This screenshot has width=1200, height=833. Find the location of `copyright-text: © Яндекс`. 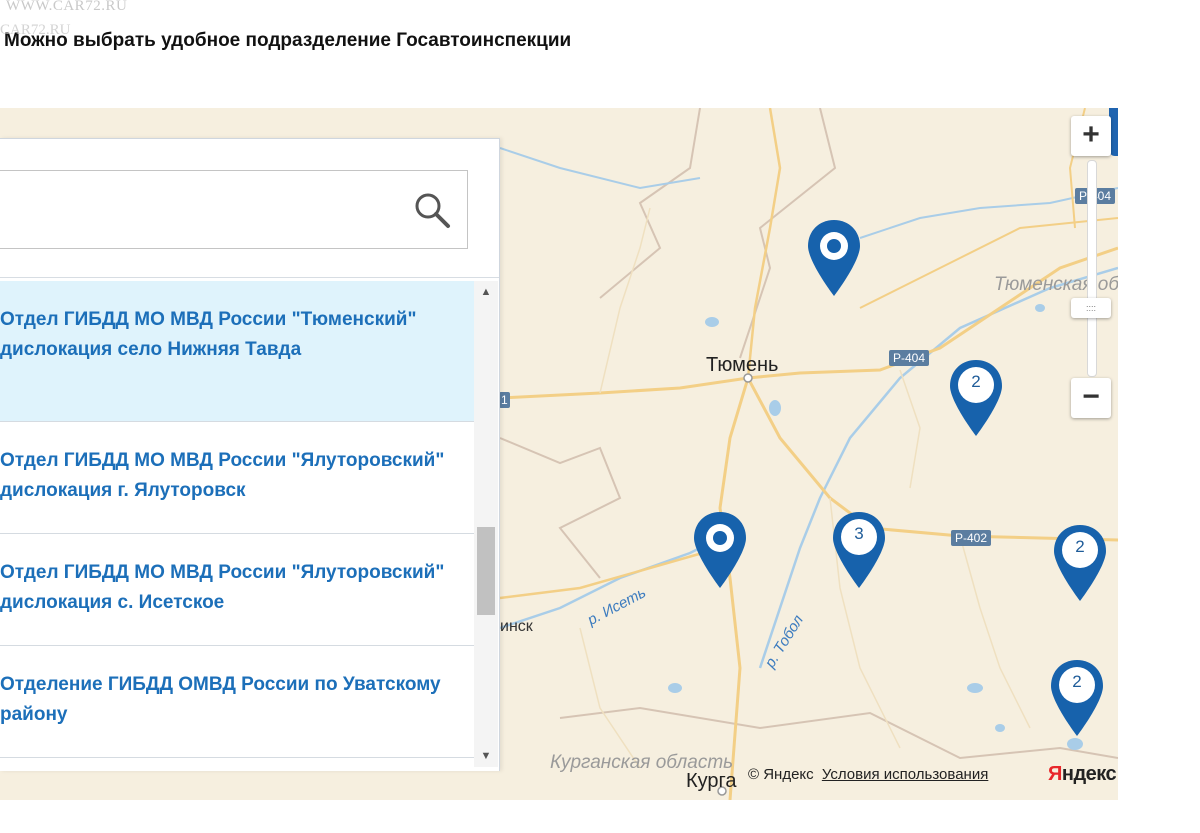

copyright-text: © Яндекс is located at coordinates (781, 774).